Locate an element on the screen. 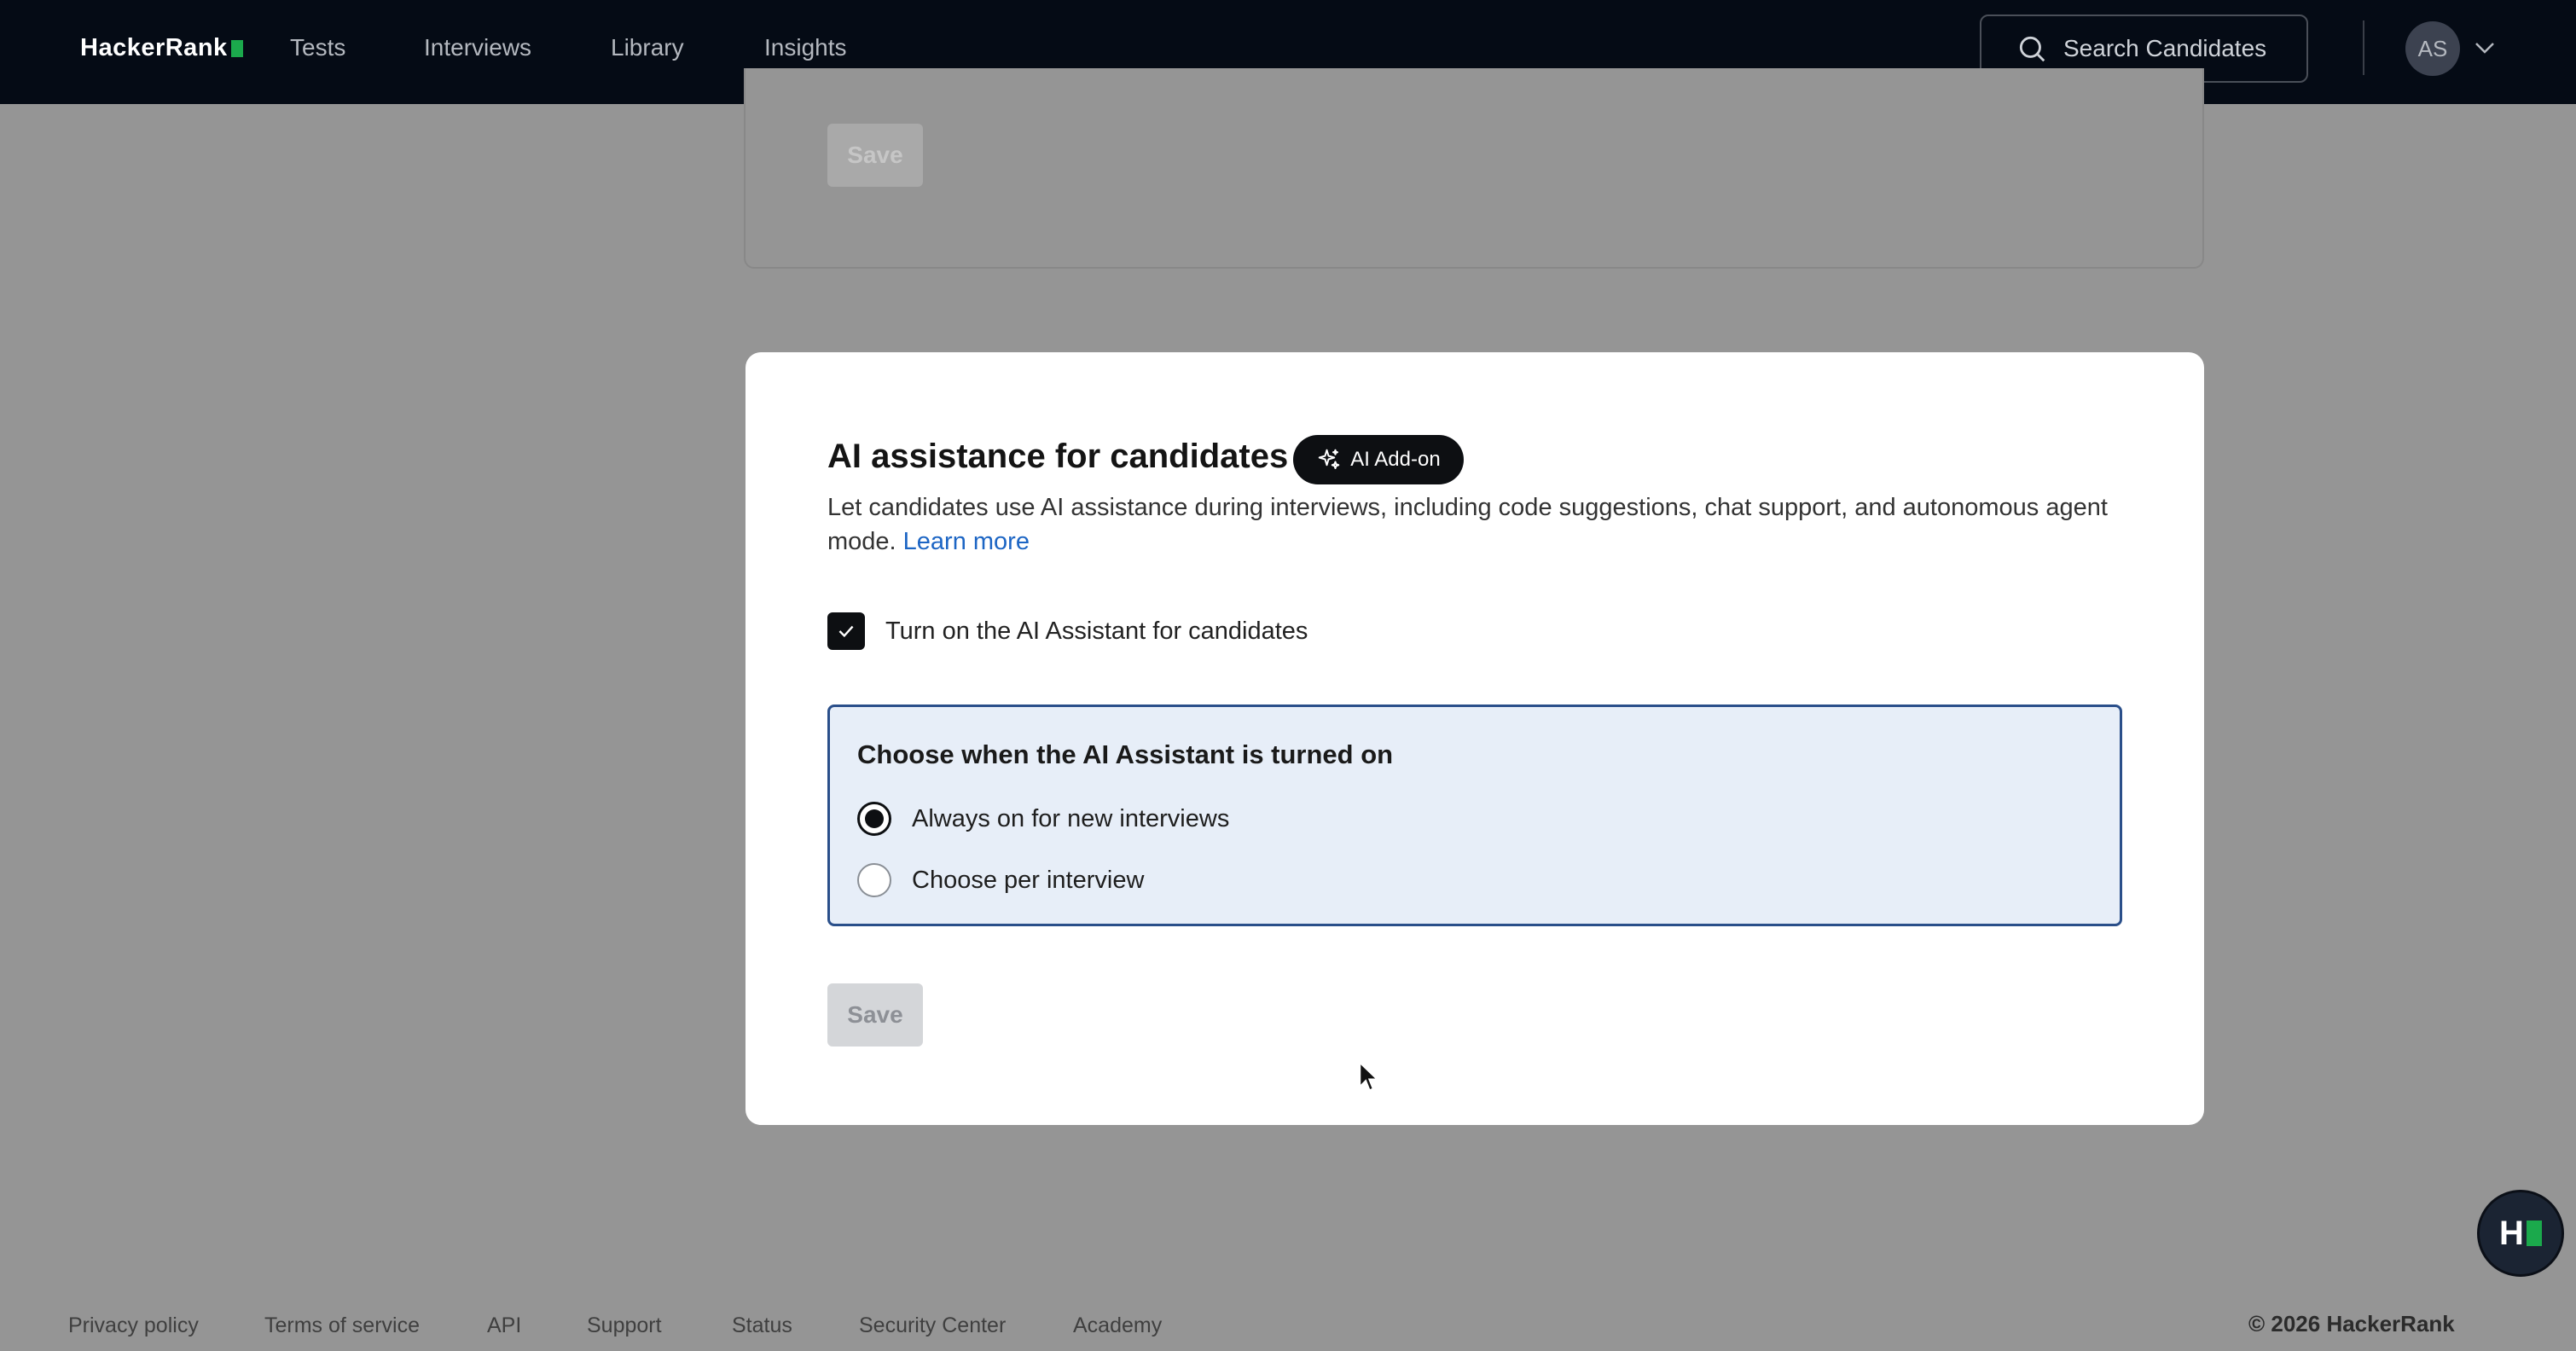  ai-assistant-checkbox is located at coordinates (846, 631).